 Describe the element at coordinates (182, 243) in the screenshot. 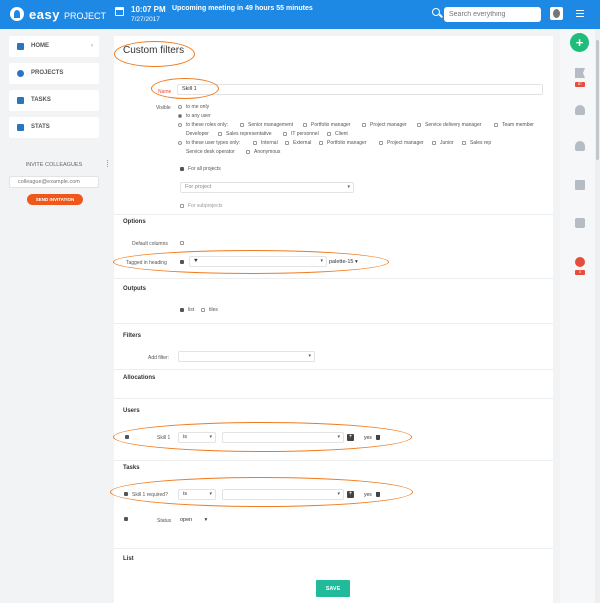

I see `default-columns-checkbox` at that location.